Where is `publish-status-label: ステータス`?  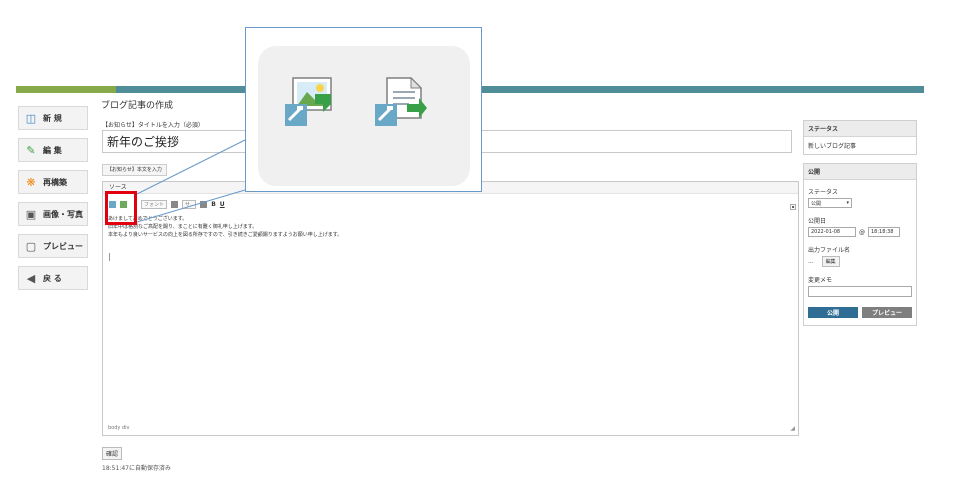 publish-status-label: ステータス is located at coordinates (823, 192).